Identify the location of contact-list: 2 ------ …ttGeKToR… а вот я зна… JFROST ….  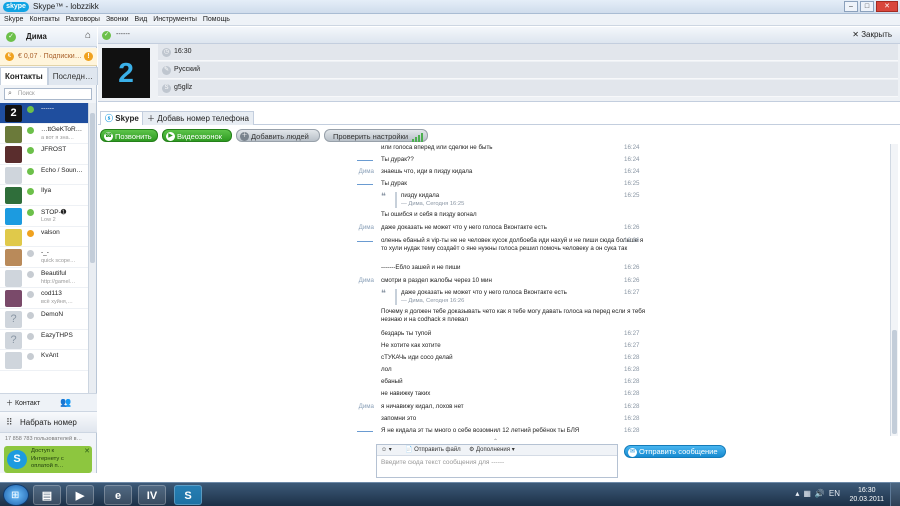
(44, 248).